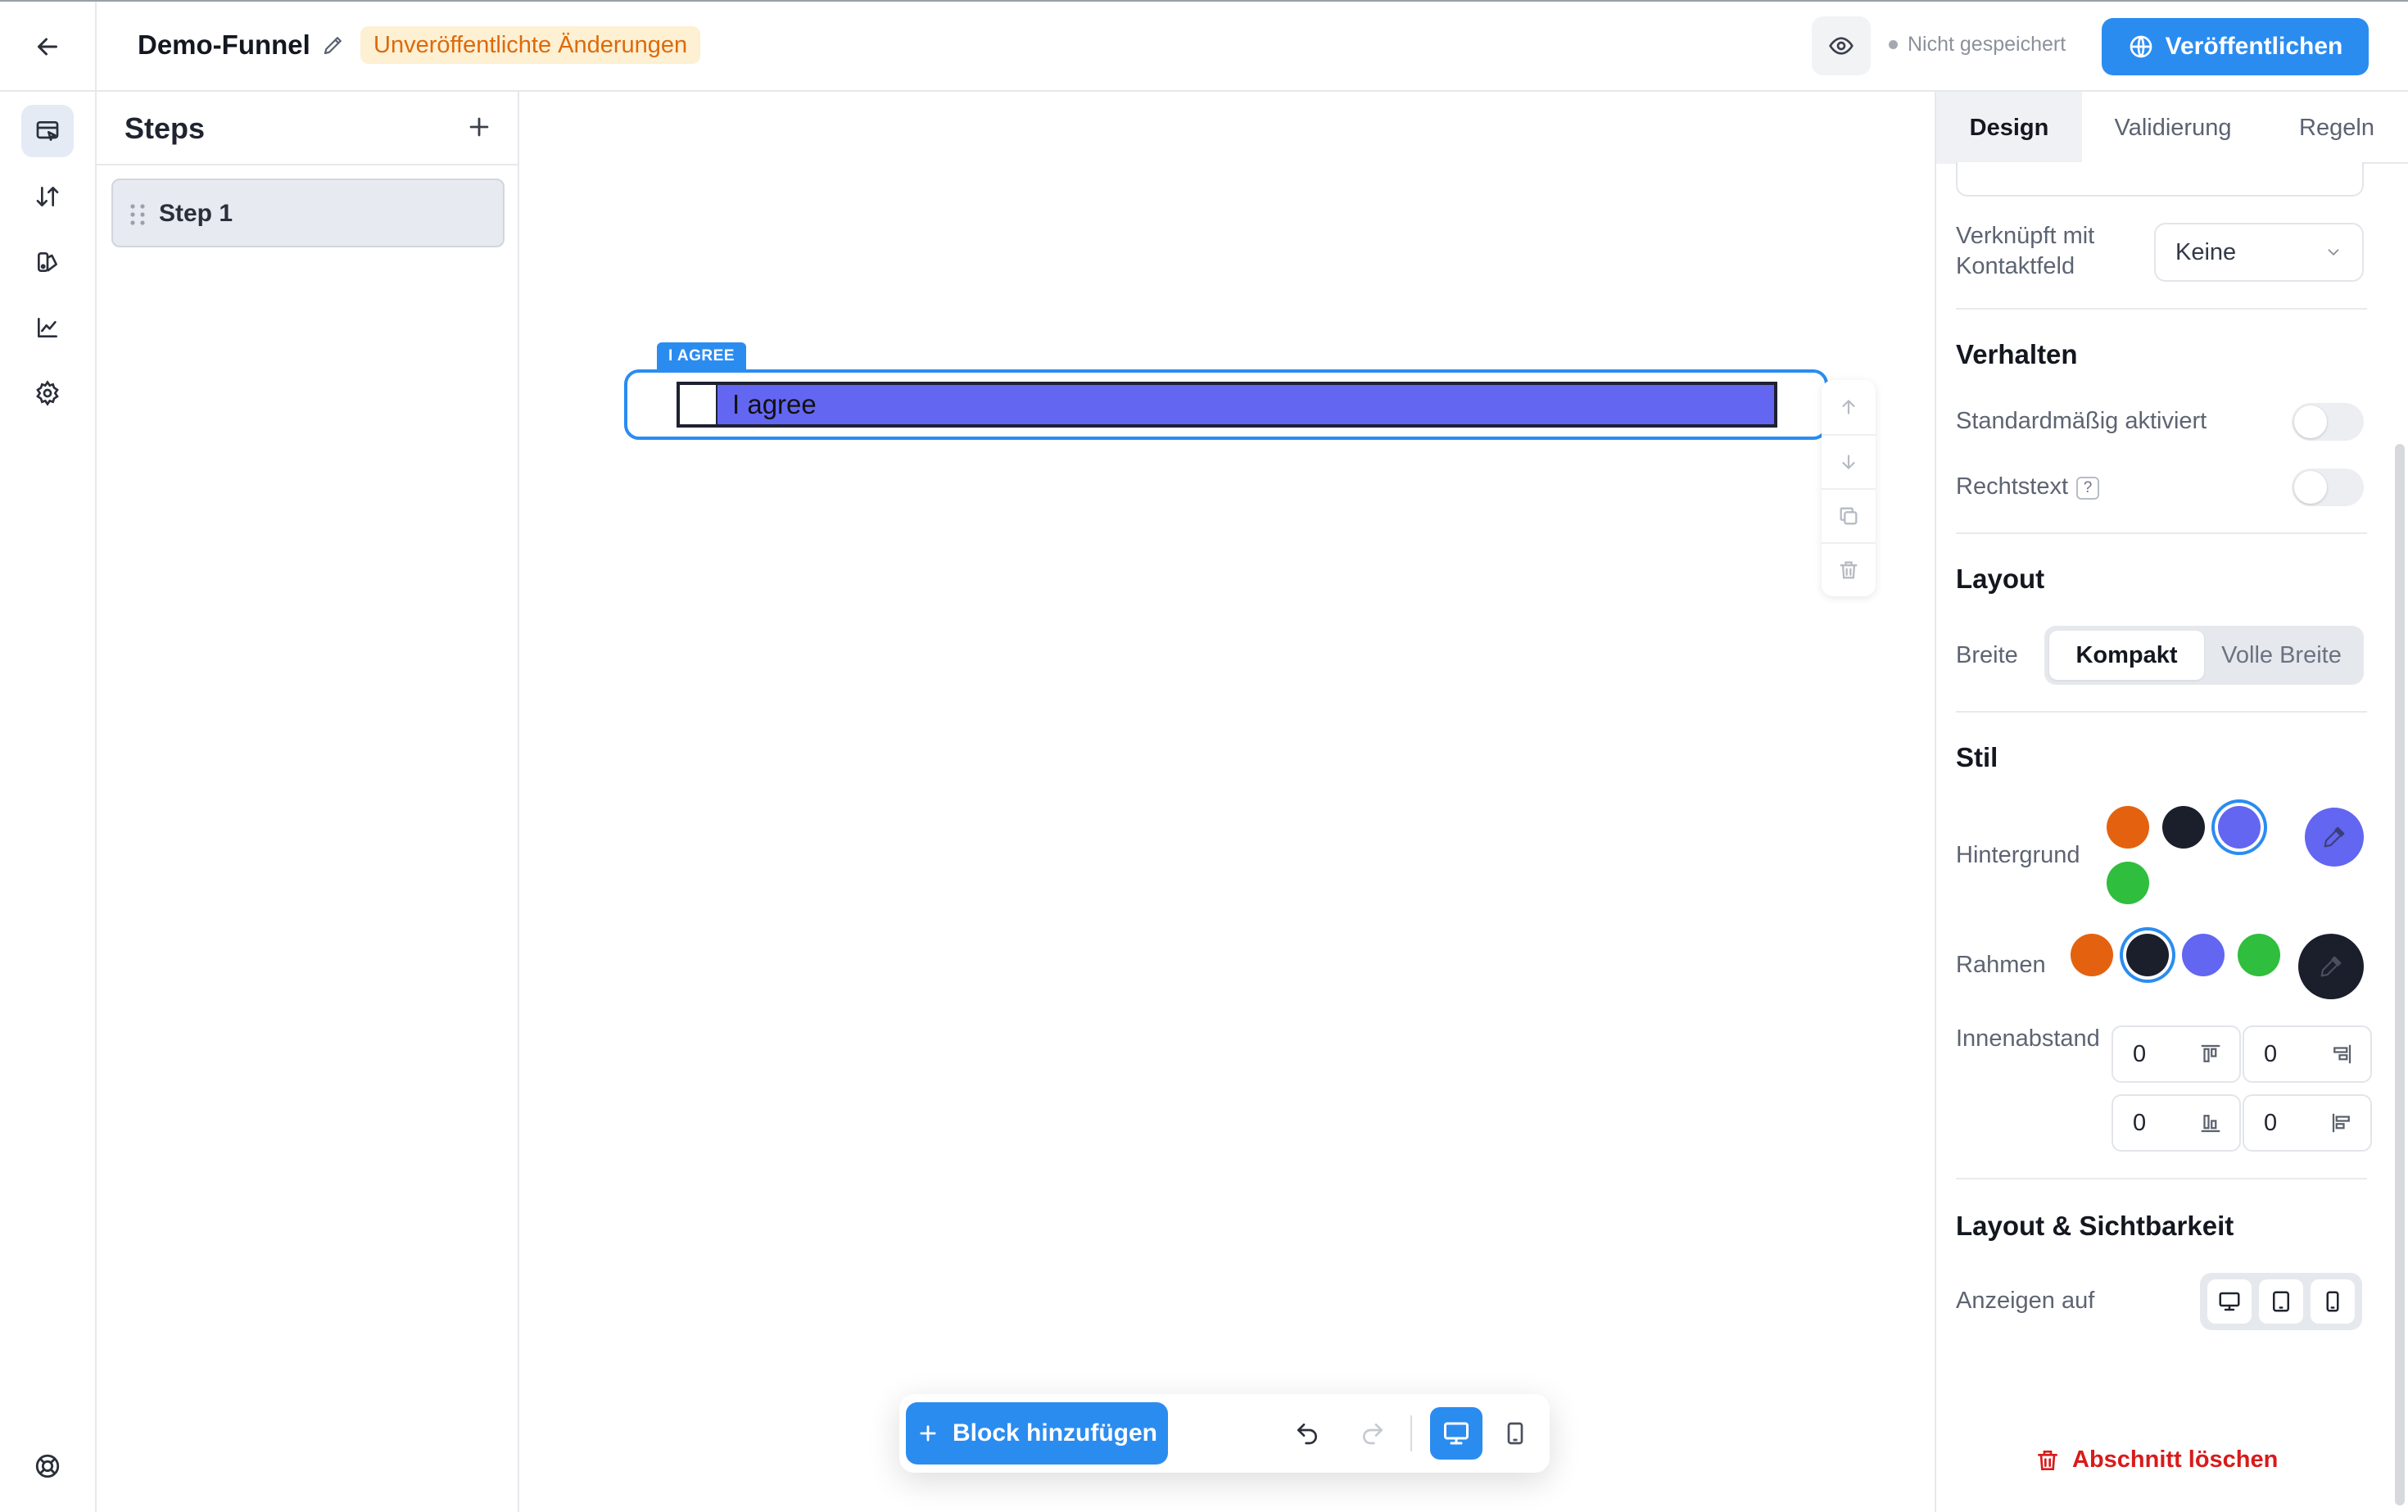 The width and height of the screenshot is (2408, 1512). What do you see at coordinates (1411, 1433) in the screenshot?
I see `toolbar-divider` at bounding box center [1411, 1433].